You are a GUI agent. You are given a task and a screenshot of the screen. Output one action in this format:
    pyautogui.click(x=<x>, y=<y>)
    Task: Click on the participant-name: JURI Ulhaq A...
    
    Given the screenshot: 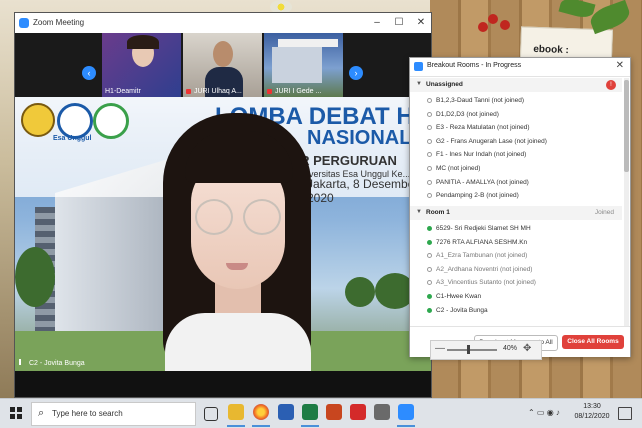 What is the action you would take?
    pyautogui.click(x=218, y=91)
    